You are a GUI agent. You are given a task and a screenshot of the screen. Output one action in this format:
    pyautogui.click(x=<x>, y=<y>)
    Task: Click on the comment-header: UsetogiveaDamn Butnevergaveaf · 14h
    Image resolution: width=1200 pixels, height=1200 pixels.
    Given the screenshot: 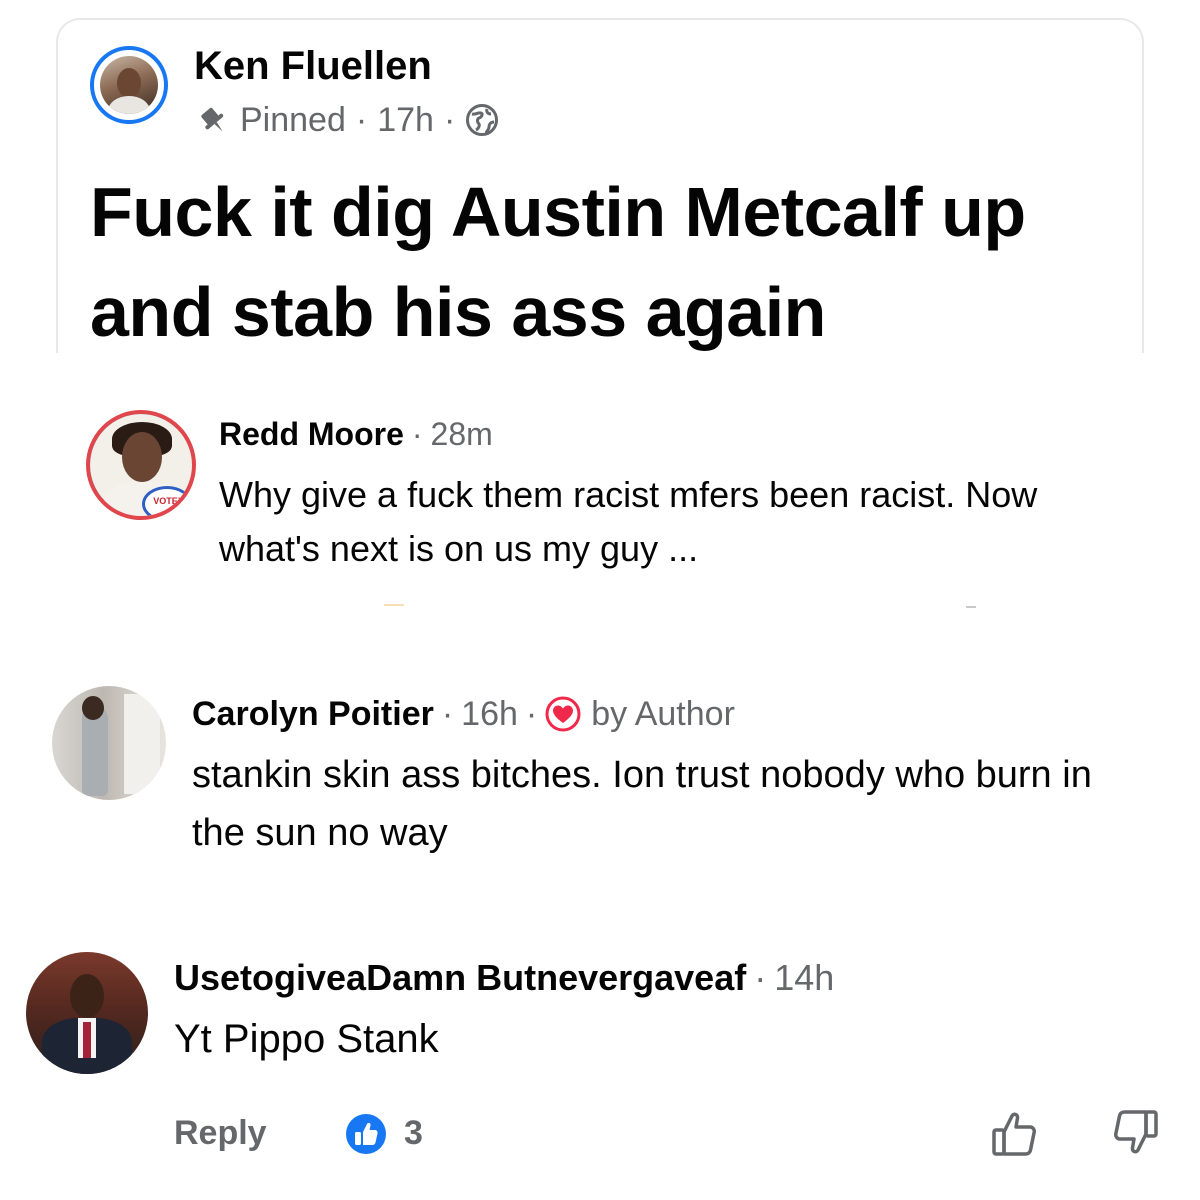 What is the action you would take?
    pyautogui.click(x=504, y=978)
    